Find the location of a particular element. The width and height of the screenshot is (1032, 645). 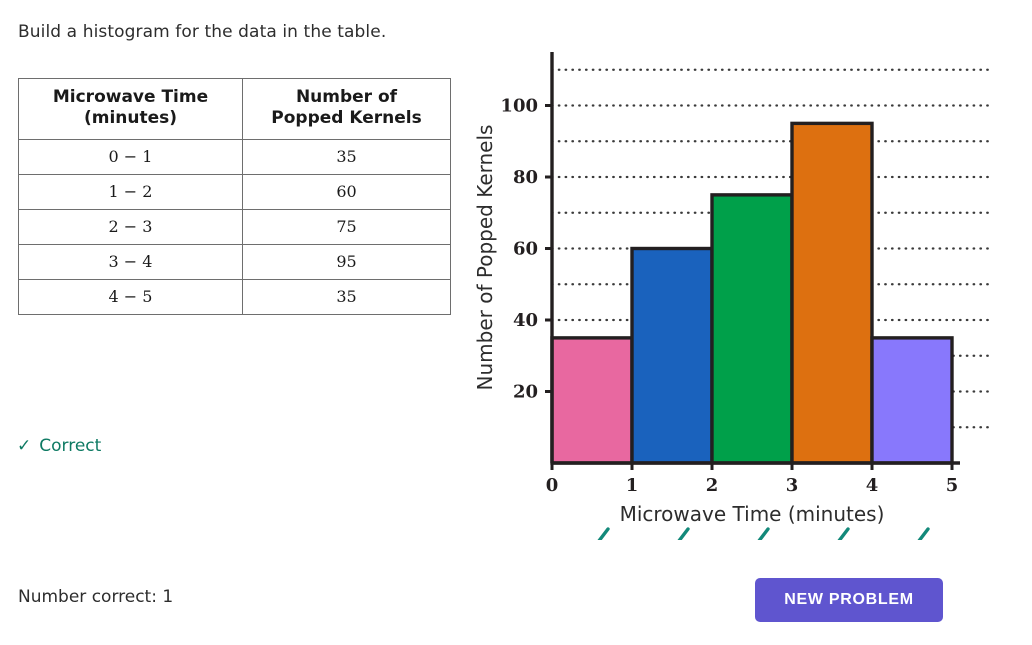

feedback-message: ✓ Correct is located at coordinates (59, 446).